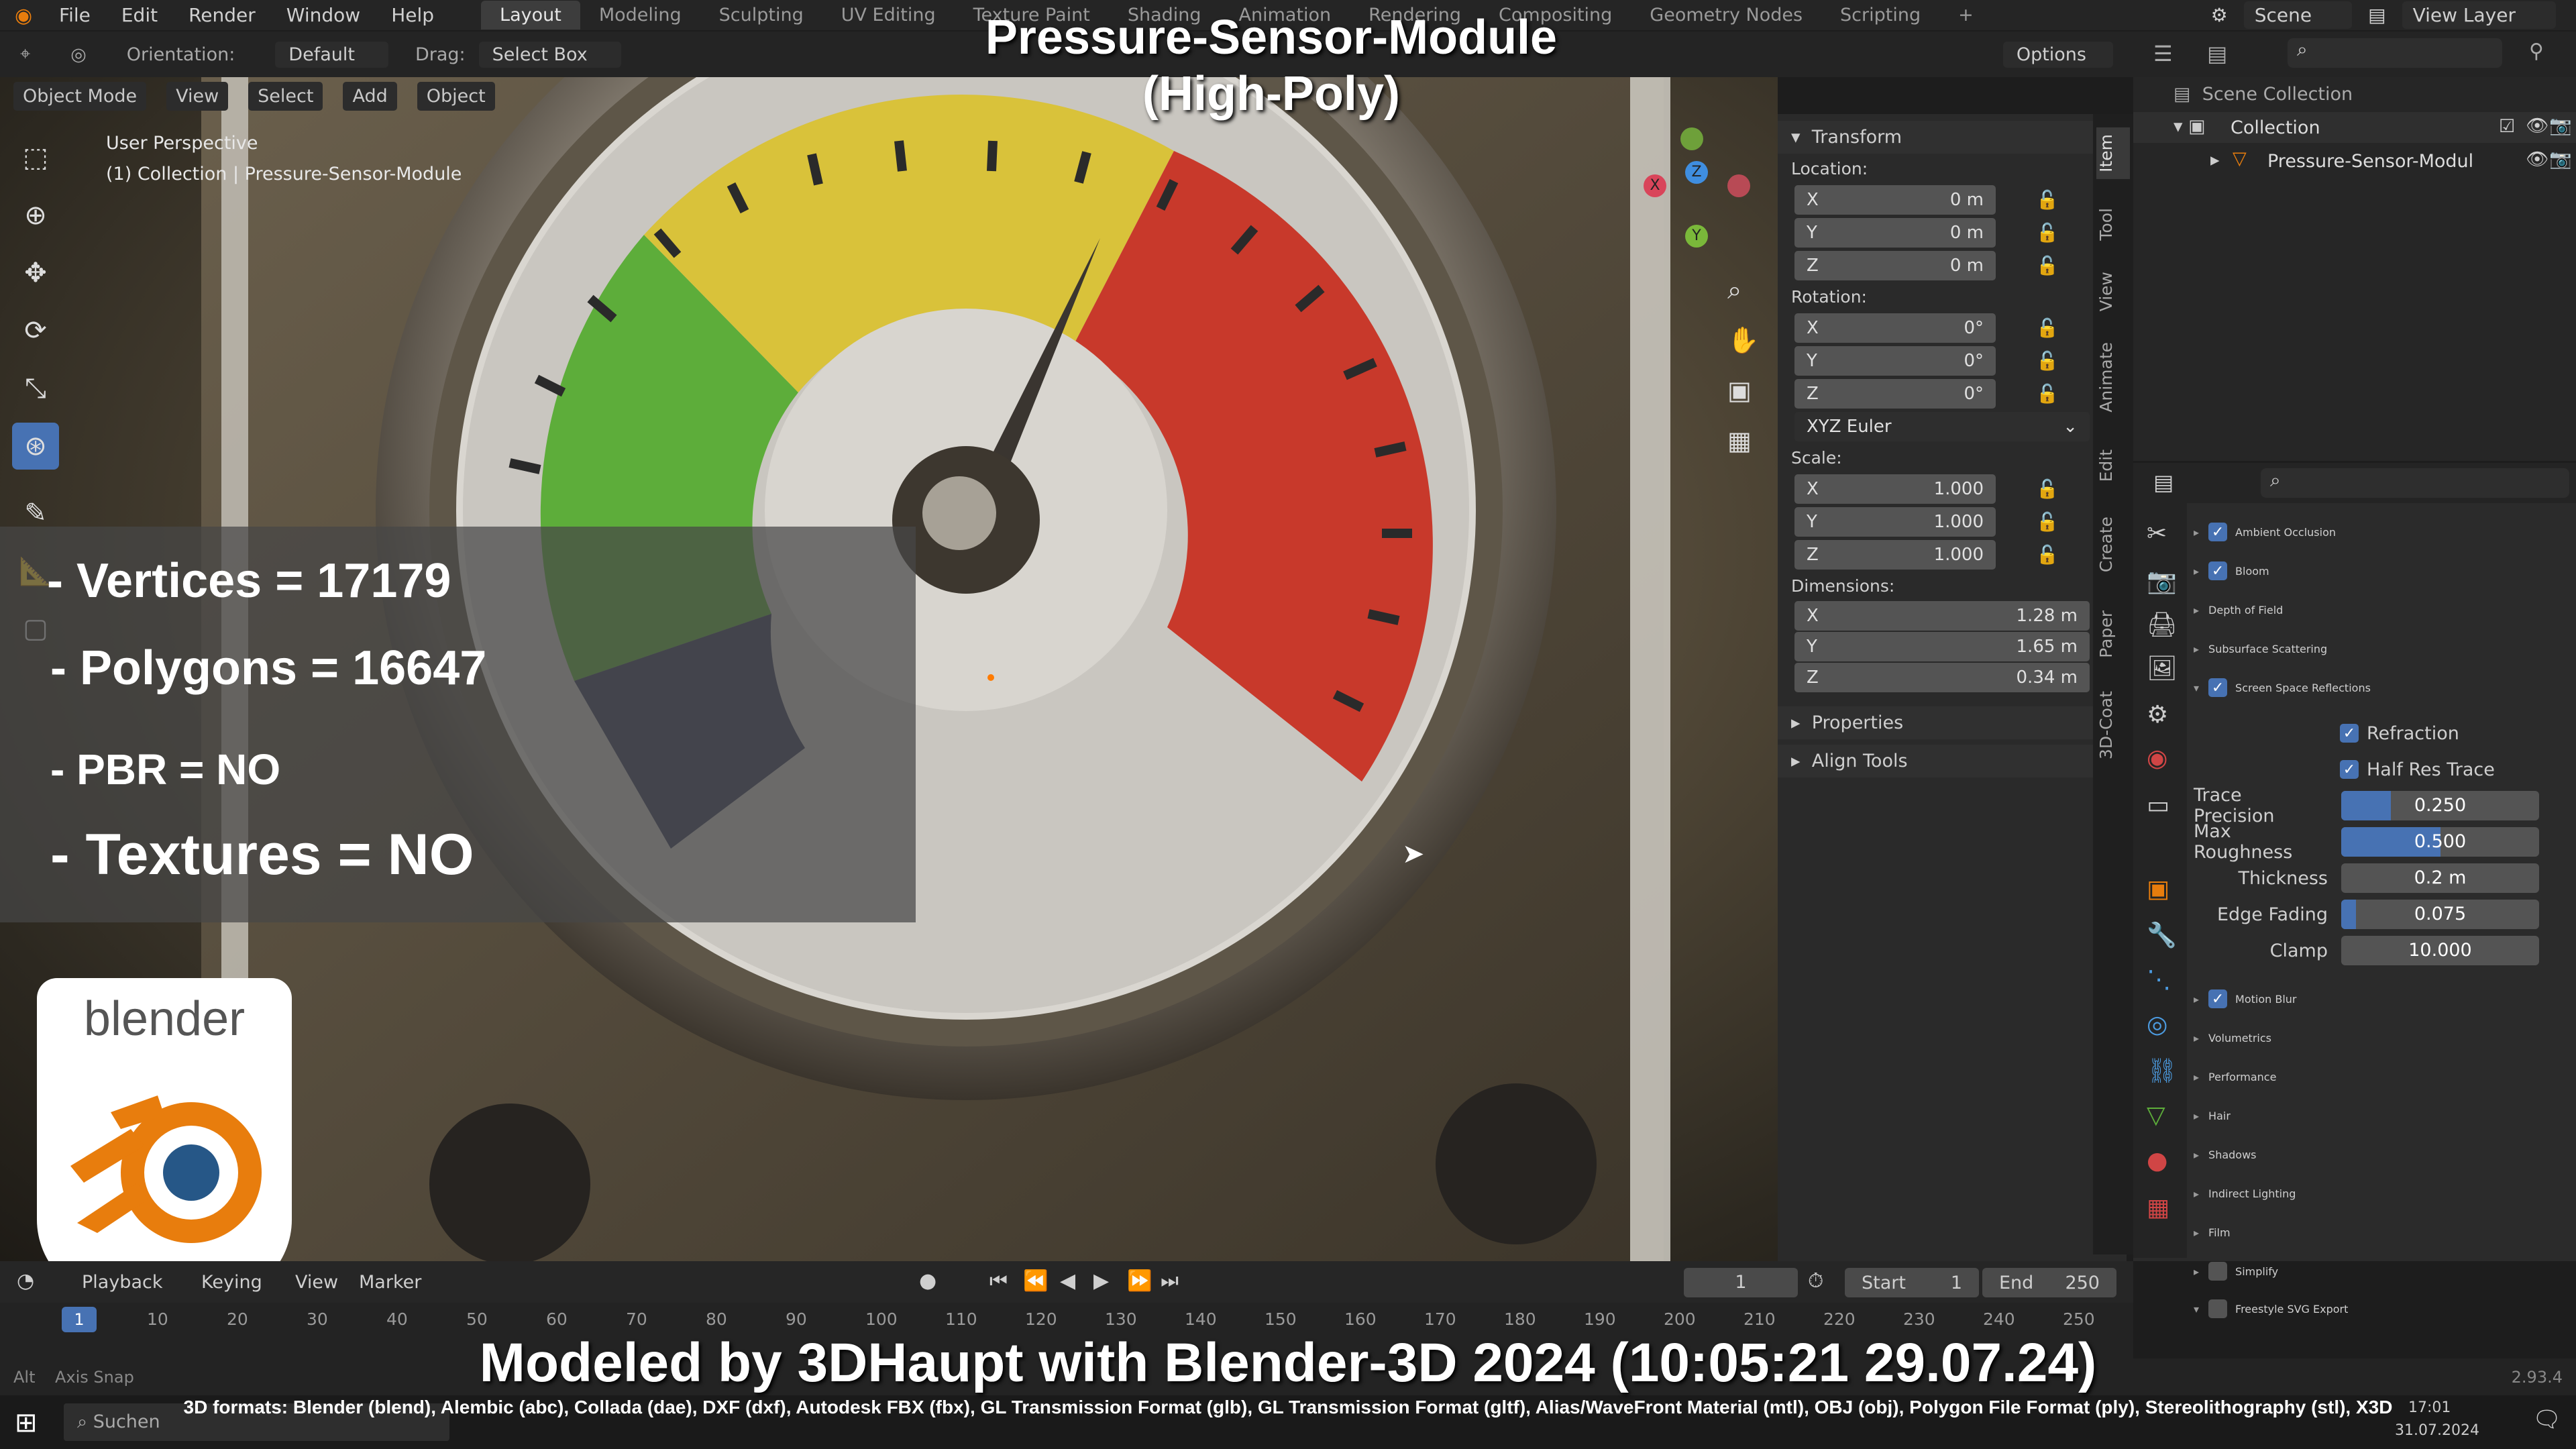 This screenshot has height=1449, width=2576. Describe the element at coordinates (2218, 532) in the screenshot. I see `ambient-occlusion-checkbox: ✓` at that location.